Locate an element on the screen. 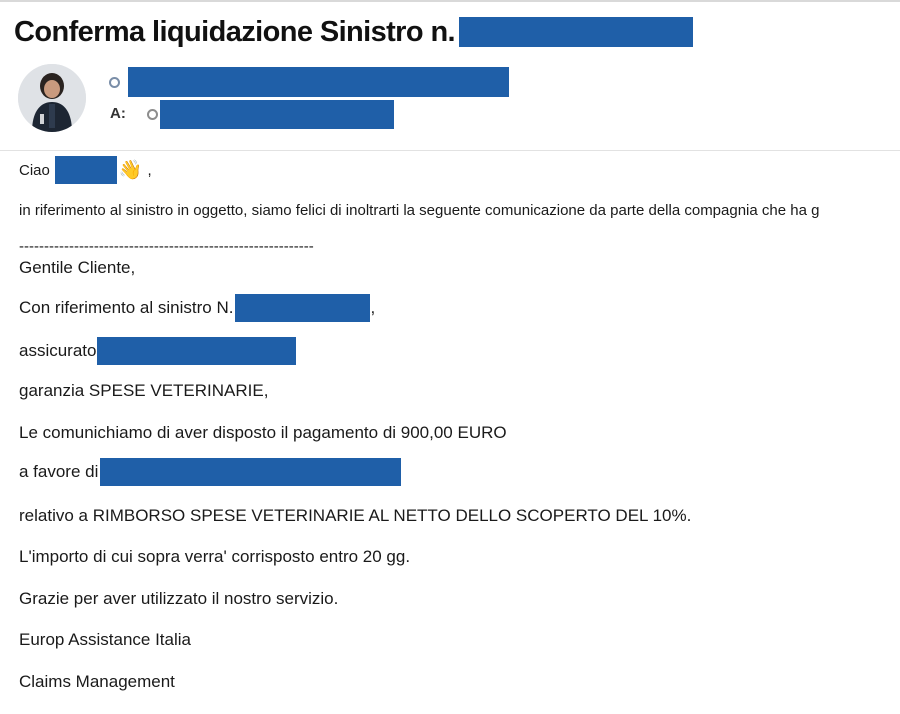 The width and height of the screenshot is (900, 714). person-icon is located at coordinates (52, 98).